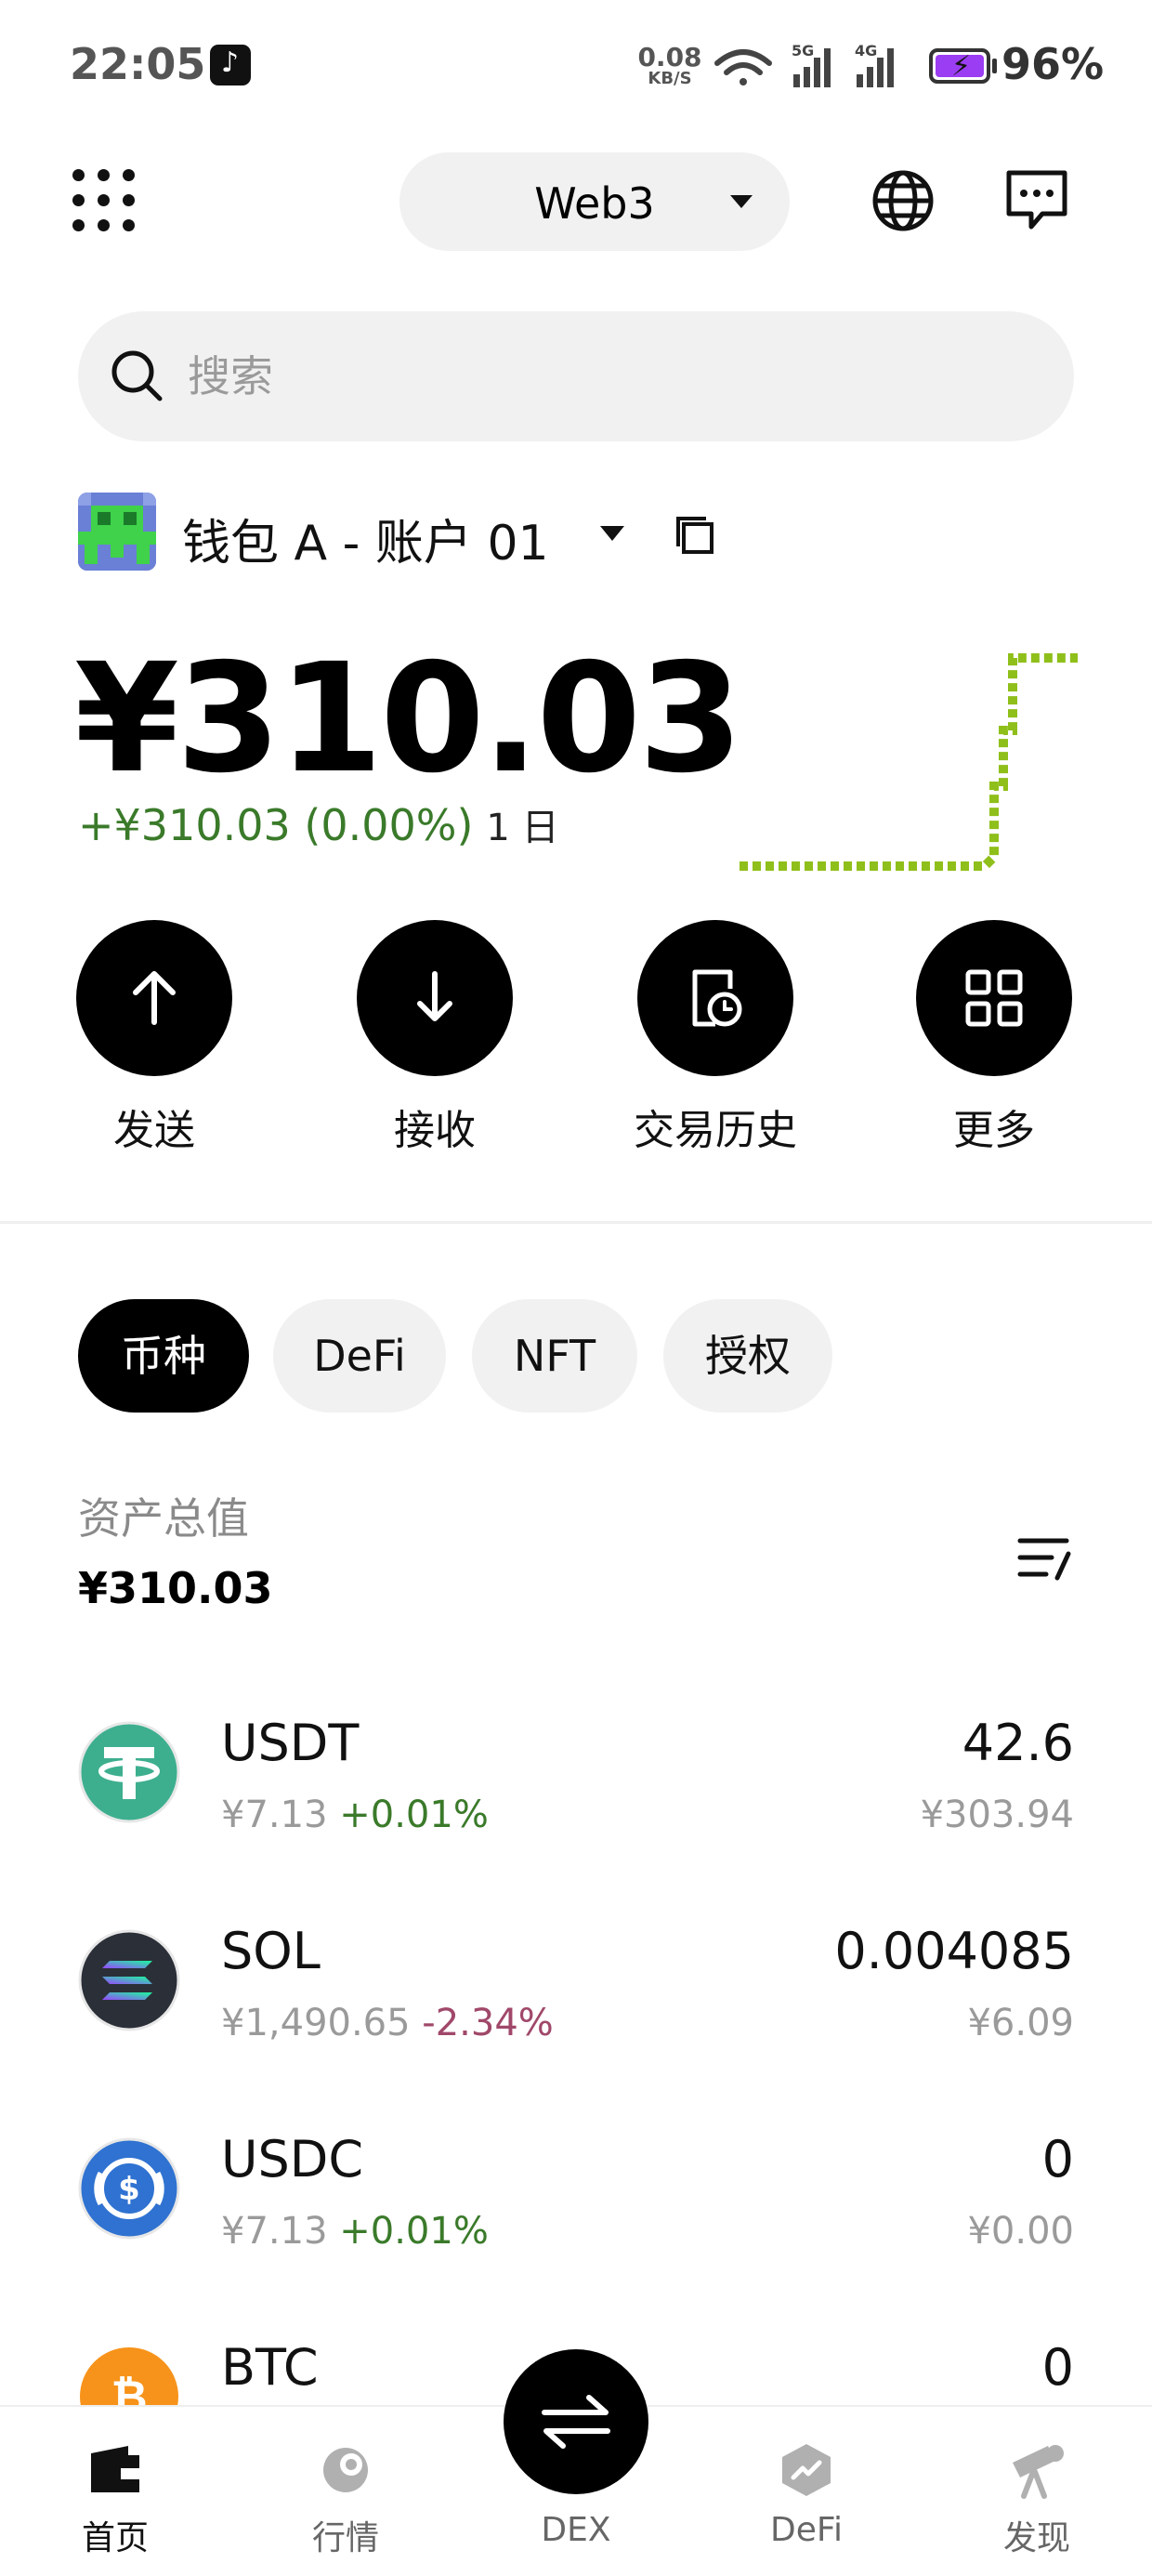 The height and width of the screenshot is (2576, 1152). What do you see at coordinates (138, 64) in the screenshot?
I see `status-time: 22:05` at bounding box center [138, 64].